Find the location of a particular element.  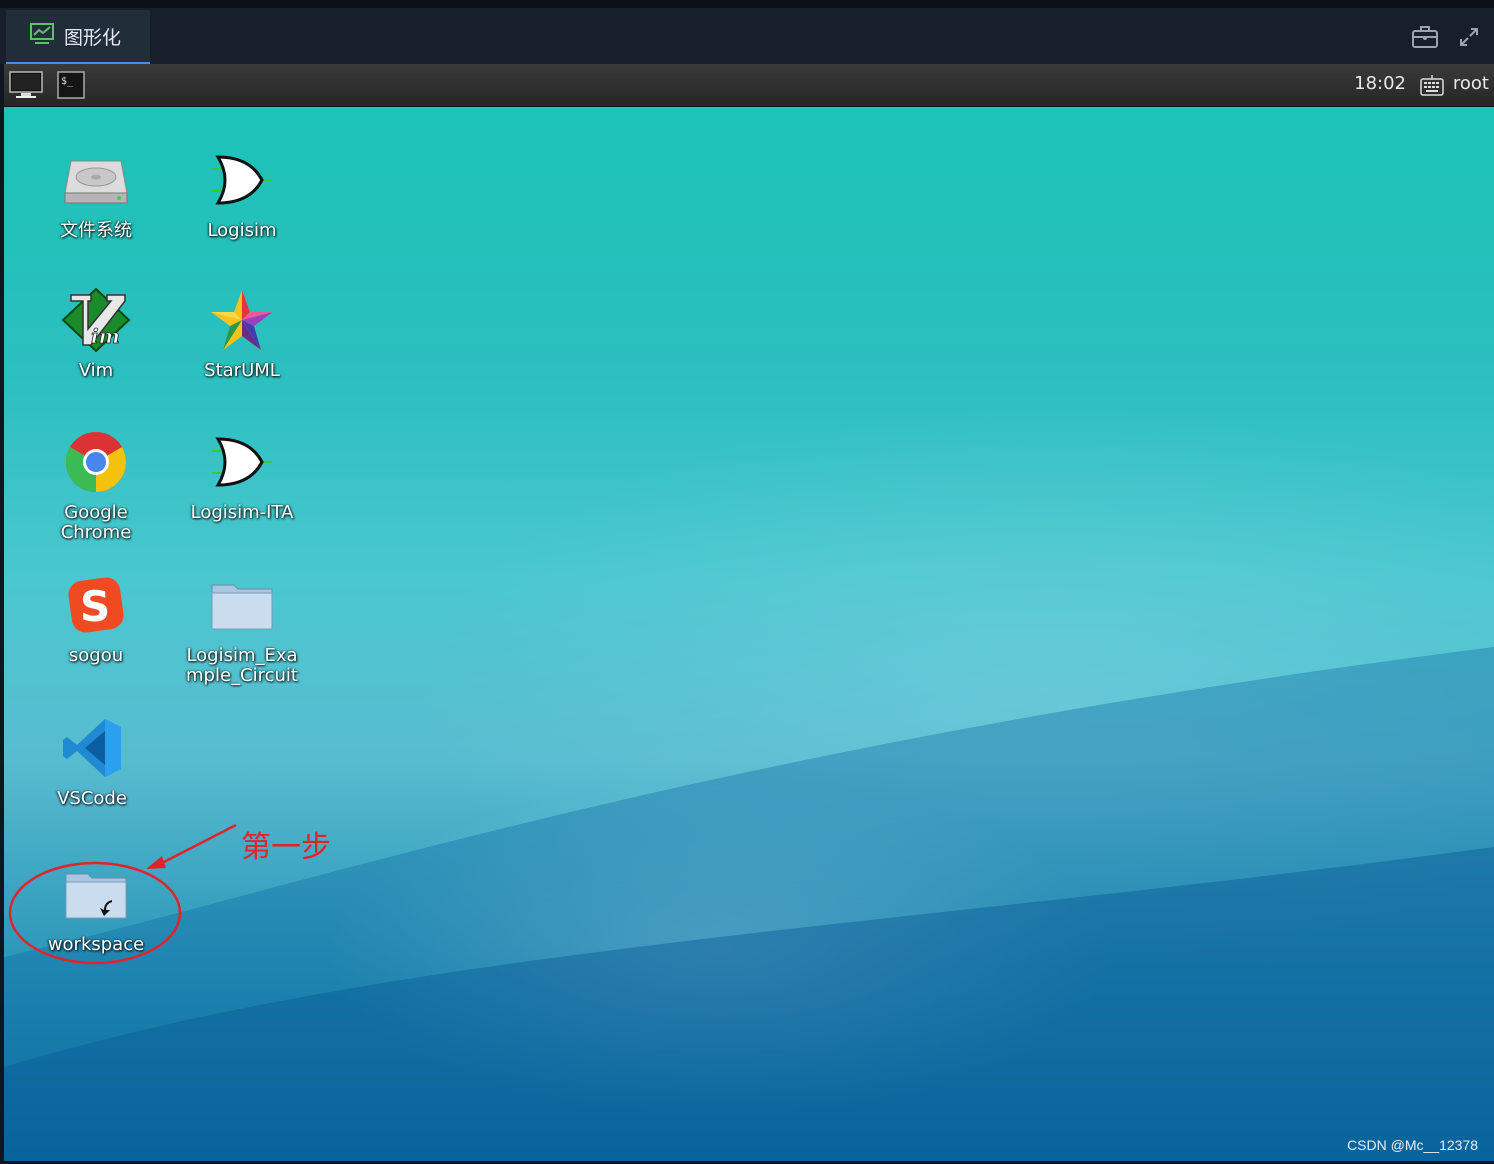

folder-link-icon is located at coordinates (96, 894).